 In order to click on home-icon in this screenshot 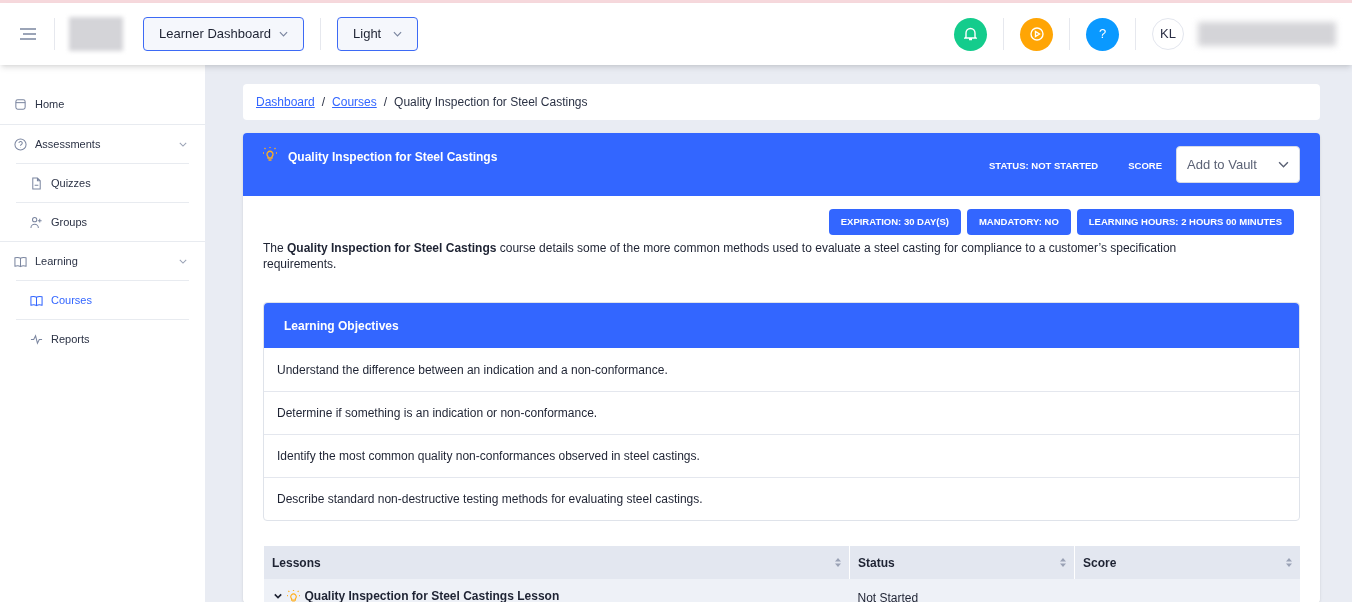, I will do `click(20, 104)`.